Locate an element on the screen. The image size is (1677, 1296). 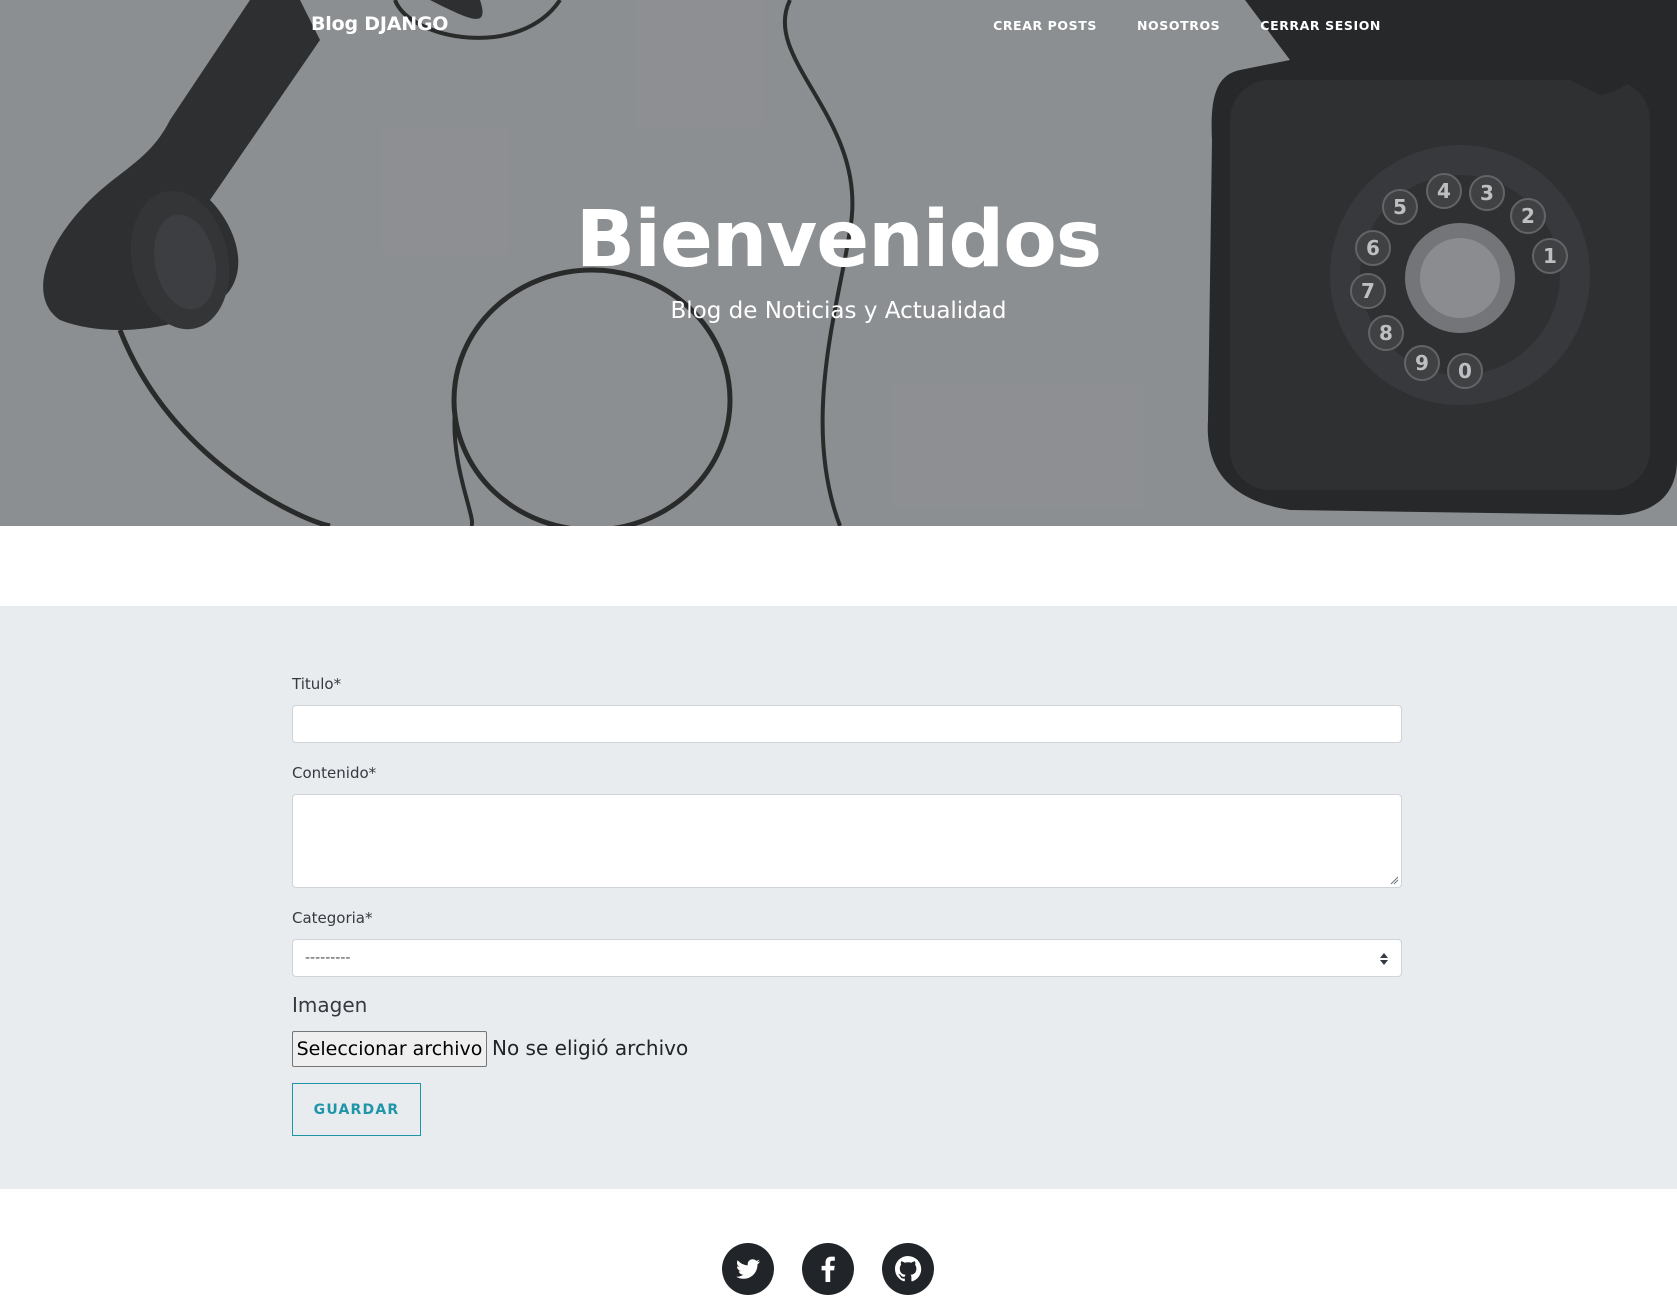
resize-grip-icon is located at coordinates (1394, 880).